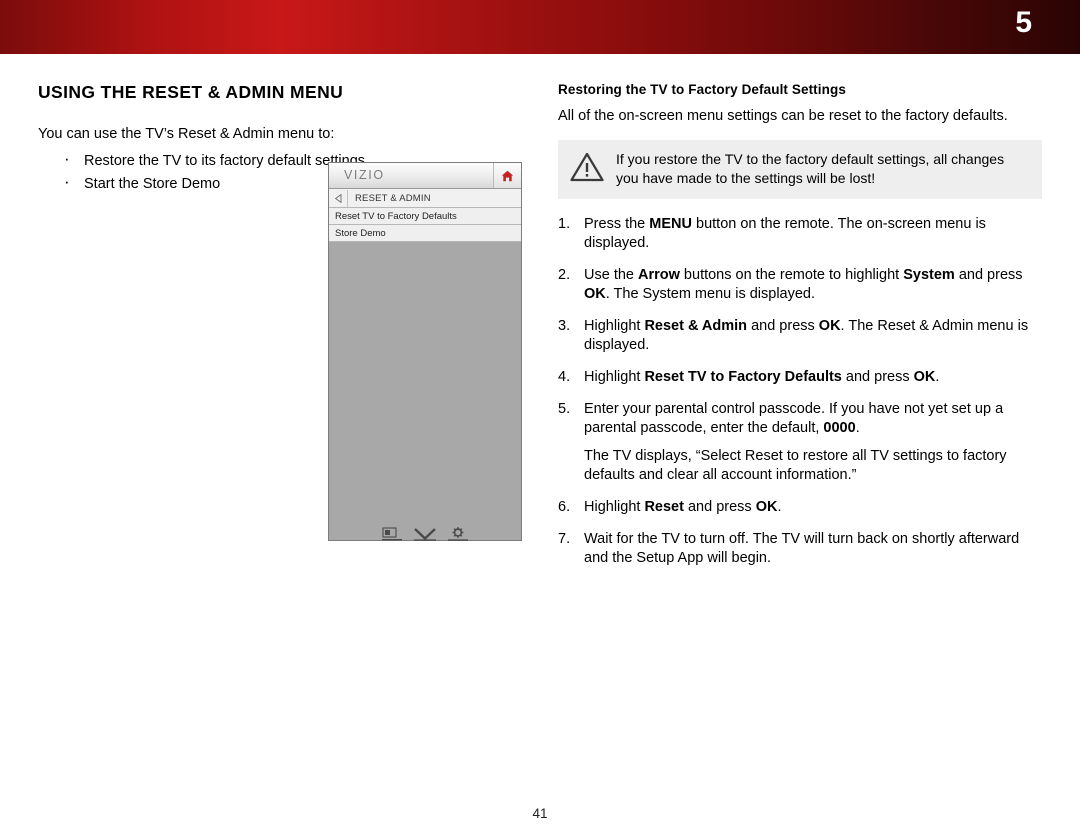  I want to click on tv-menu-titlebar: VIZIO, so click(425, 176).